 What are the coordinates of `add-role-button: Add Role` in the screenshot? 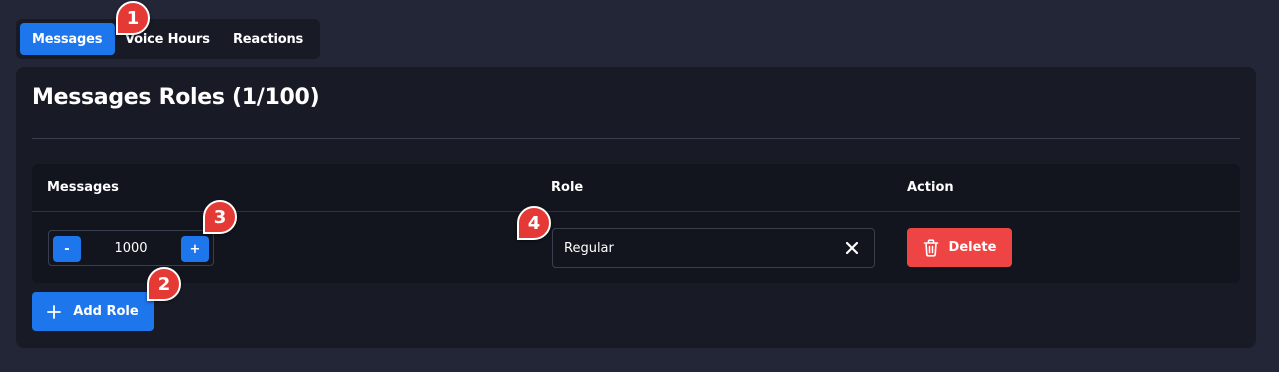 It's located at (93, 311).